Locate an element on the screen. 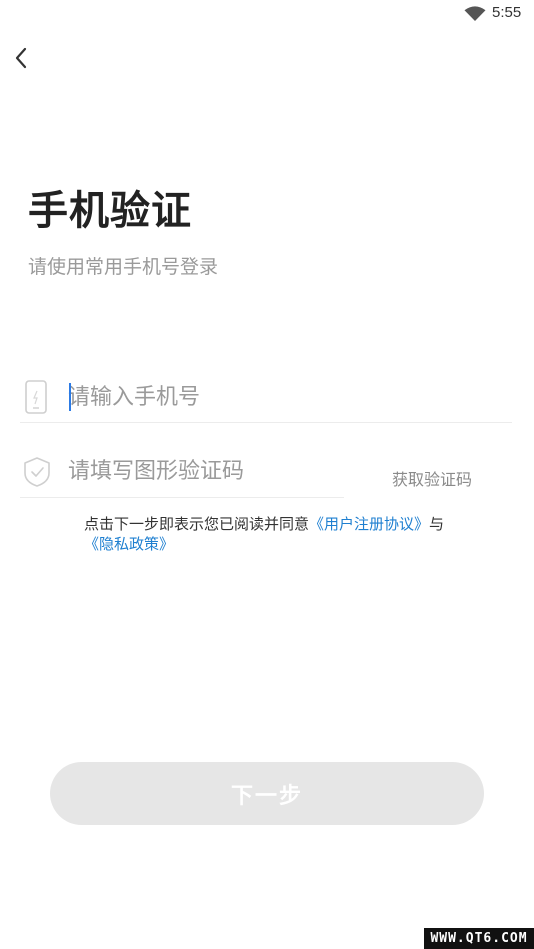 The image size is (534, 949). shield-icon is located at coordinates (37, 472).